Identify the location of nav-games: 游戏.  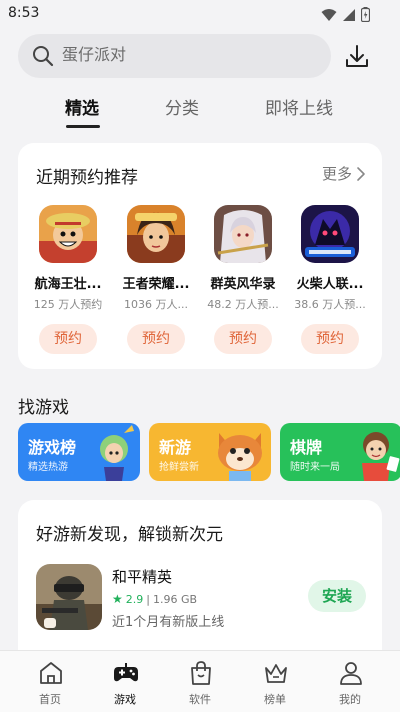
(125, 681).